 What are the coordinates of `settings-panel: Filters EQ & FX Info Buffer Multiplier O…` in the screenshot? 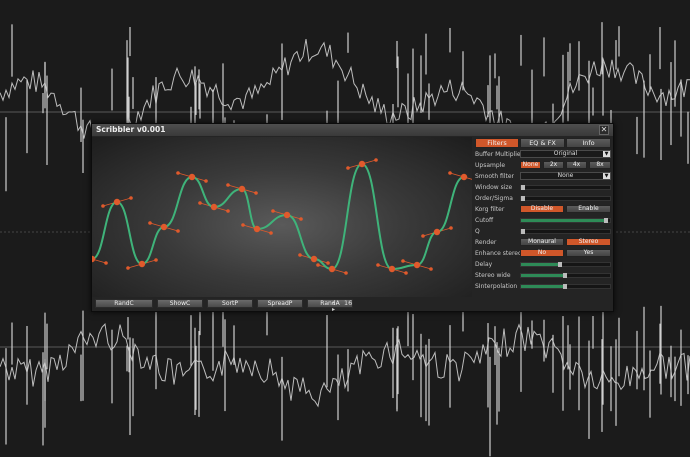 It's located at (543, 217).